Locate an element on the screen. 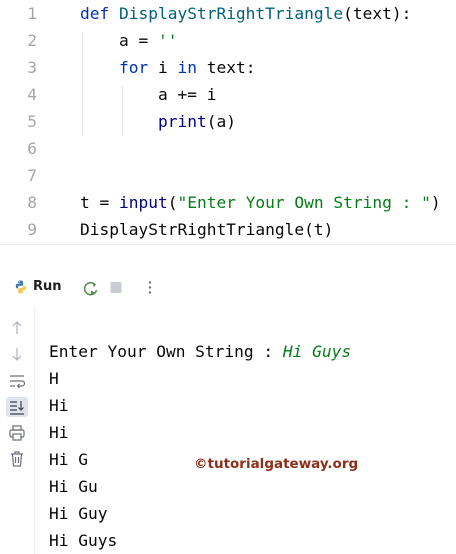  code-token: (a) is located at coordinates (221, 121).